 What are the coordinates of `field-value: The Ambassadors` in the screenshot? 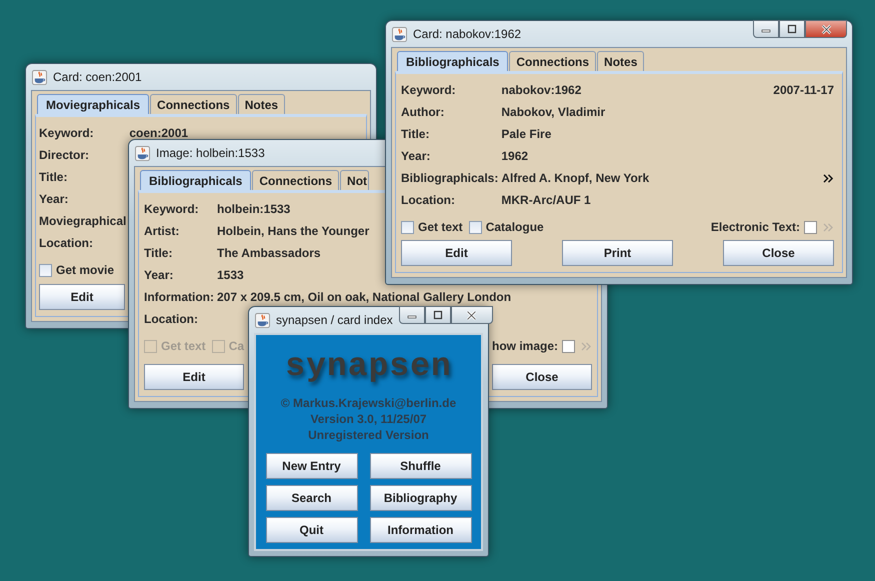 It's located at (269, 253).